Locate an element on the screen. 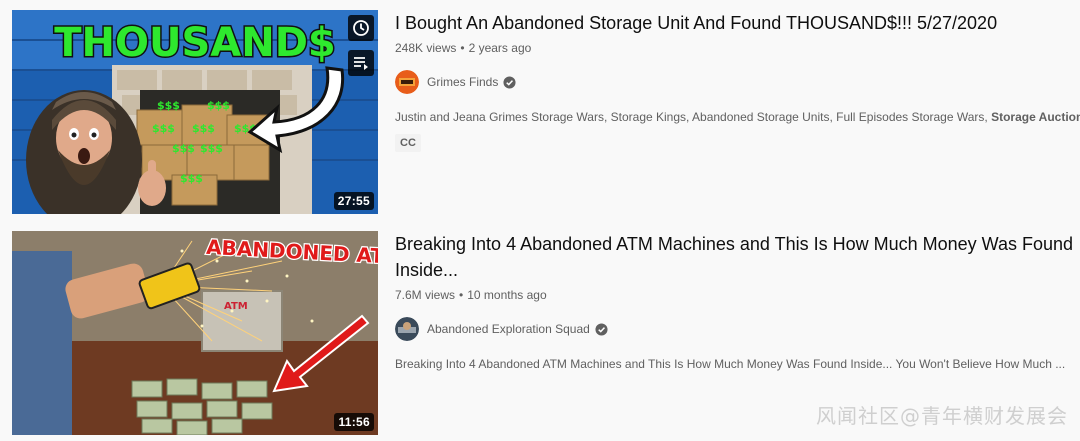 The height and width of the screenshot is (441, 1080). add-to-queue-icon is located at coordinates (361, 63).